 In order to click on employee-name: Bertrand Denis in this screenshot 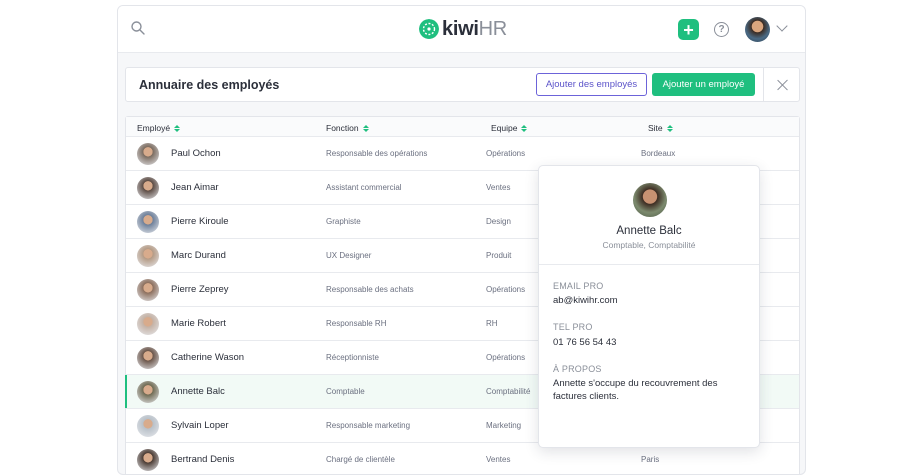, I will do `click(202, 459)`.